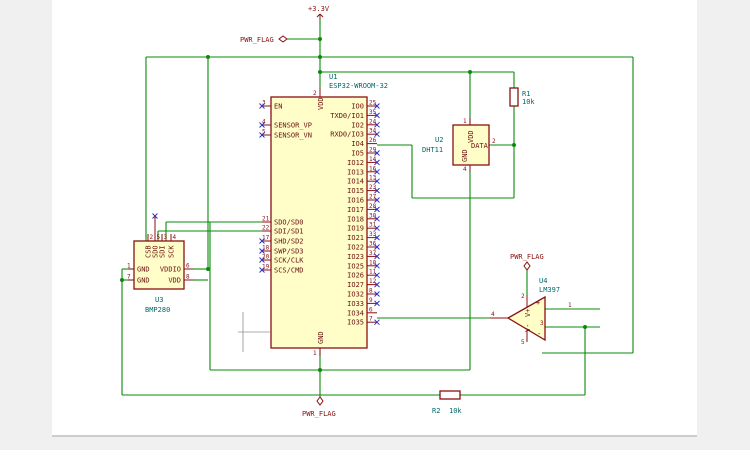 The image size is (750, 455). What do you see at coordinates (373, 234) in the screenshot?
I see `pin-number: 33` at bounding box center [373, 234].